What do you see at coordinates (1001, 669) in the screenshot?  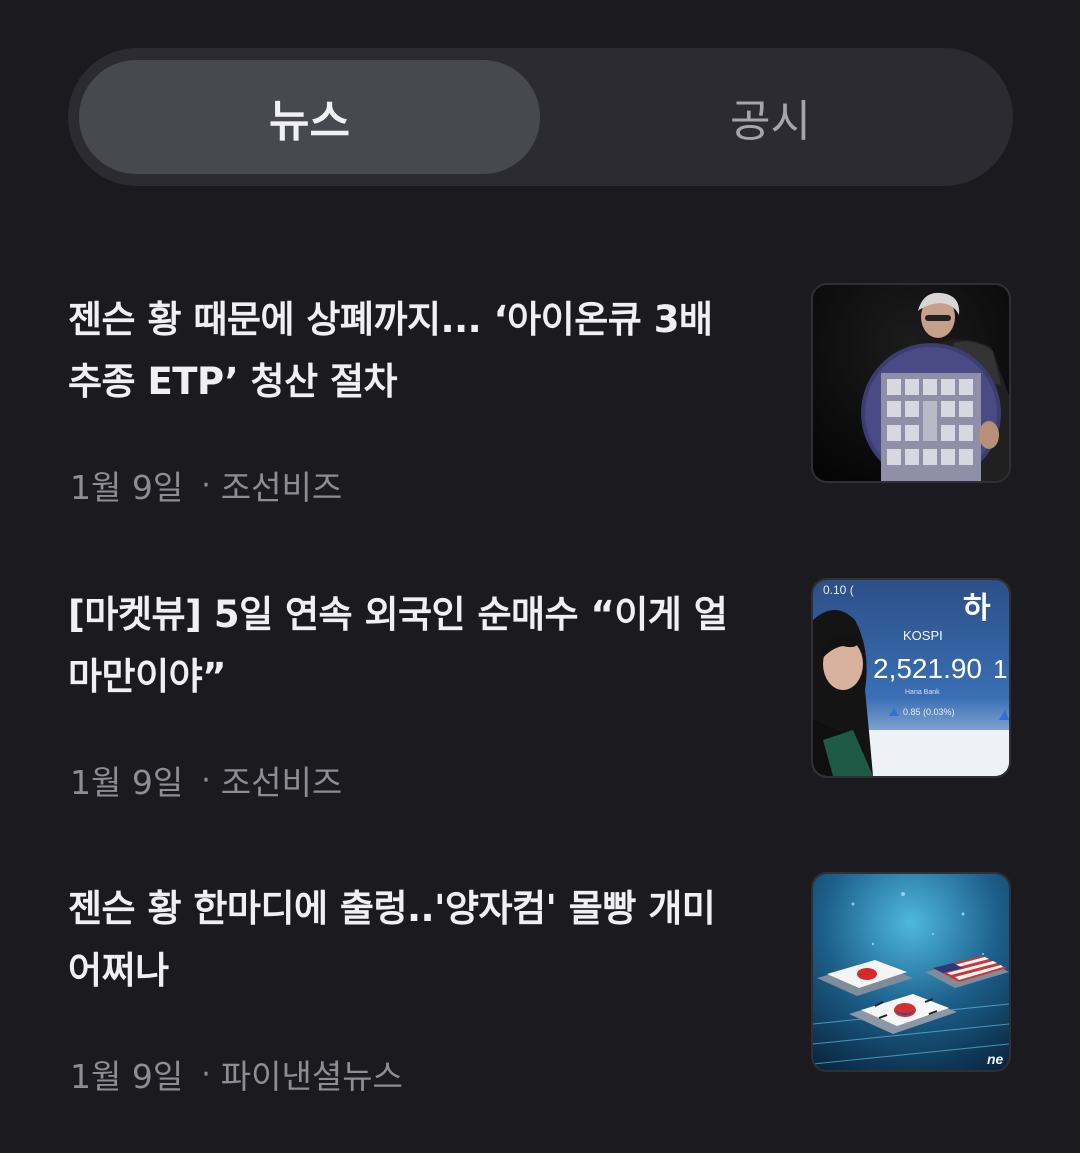 I see `kospi-partial-value: 1,` at bounding box center [1001, 669].